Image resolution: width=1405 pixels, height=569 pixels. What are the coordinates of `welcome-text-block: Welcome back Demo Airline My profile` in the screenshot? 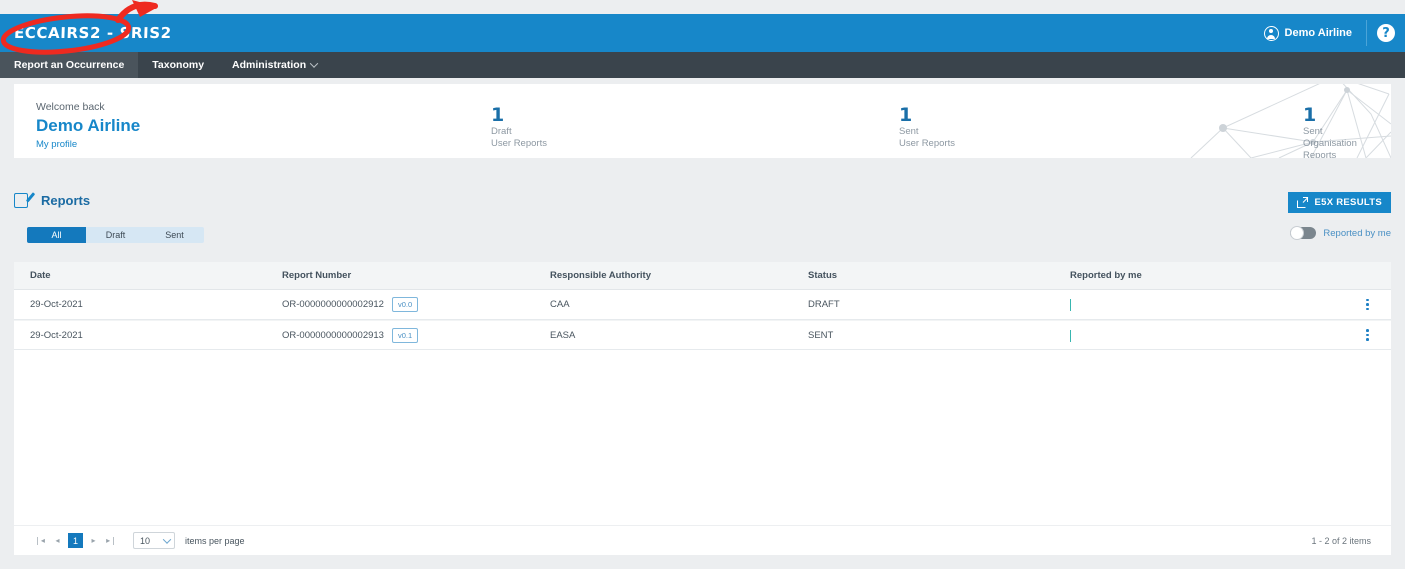 It's located at (88, 126).